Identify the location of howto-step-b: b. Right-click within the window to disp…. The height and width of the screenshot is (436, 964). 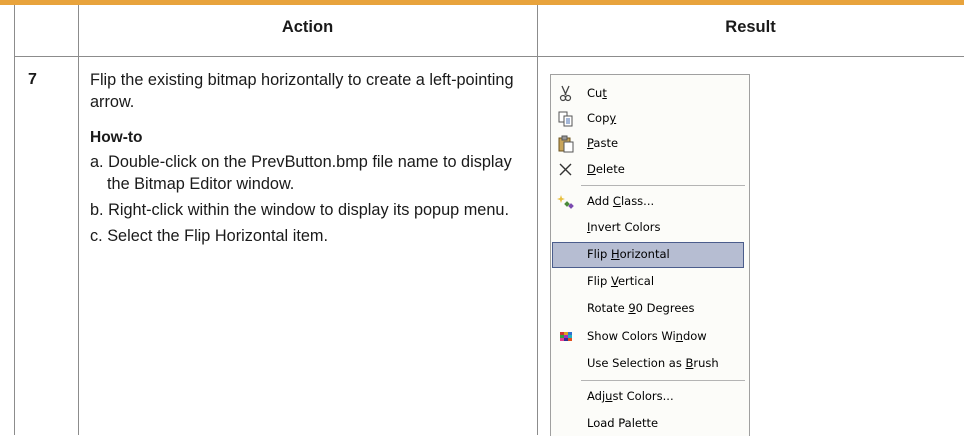
(299, 210).